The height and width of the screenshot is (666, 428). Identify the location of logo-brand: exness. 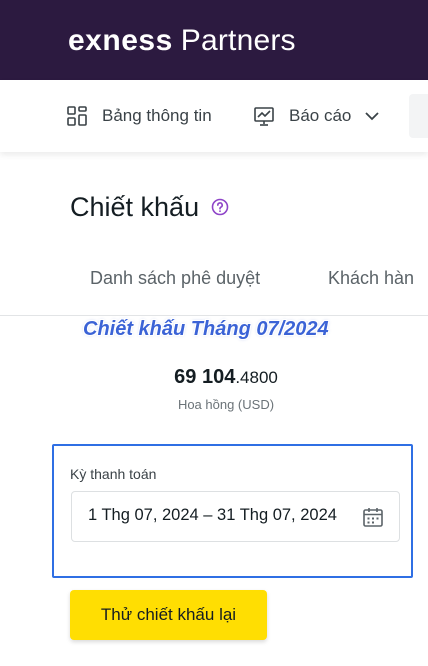
(120, 40).